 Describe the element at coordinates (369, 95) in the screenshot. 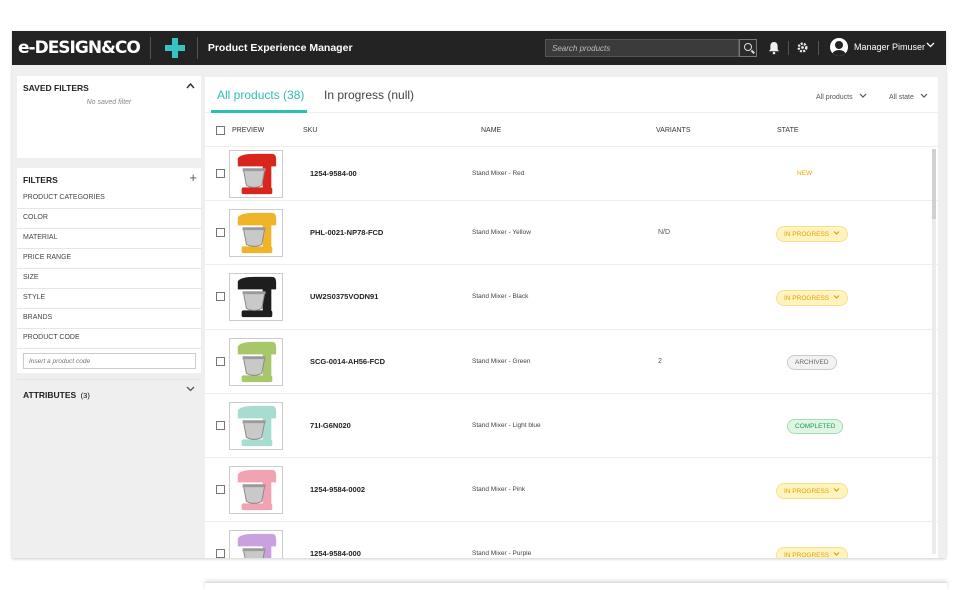

I see `tab-in-progress: In progress (null)` at that location.